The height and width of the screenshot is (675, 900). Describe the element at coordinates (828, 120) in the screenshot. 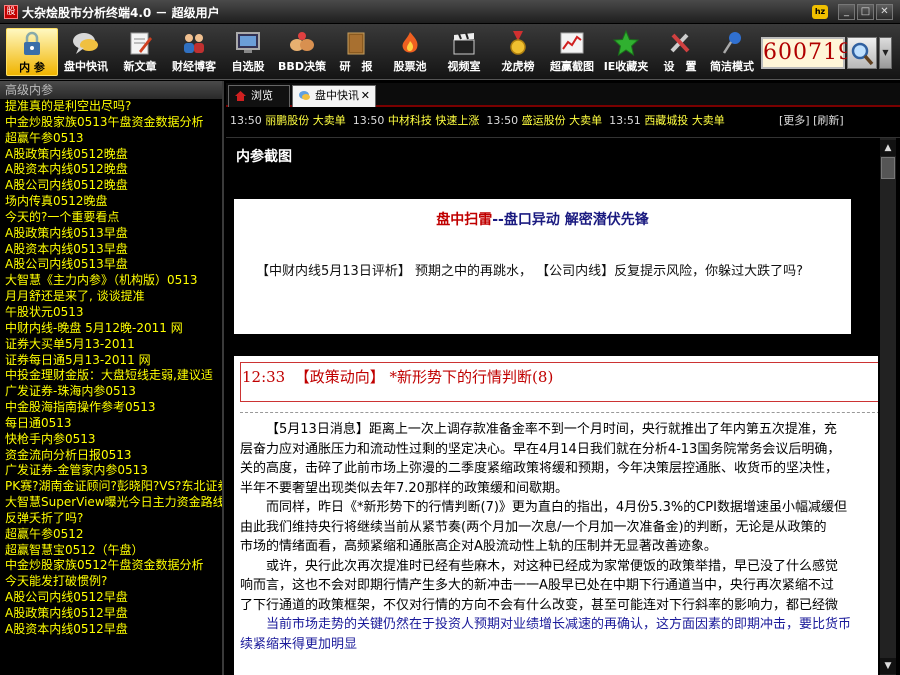

I see `refresh-link: [刷新]` at that location.